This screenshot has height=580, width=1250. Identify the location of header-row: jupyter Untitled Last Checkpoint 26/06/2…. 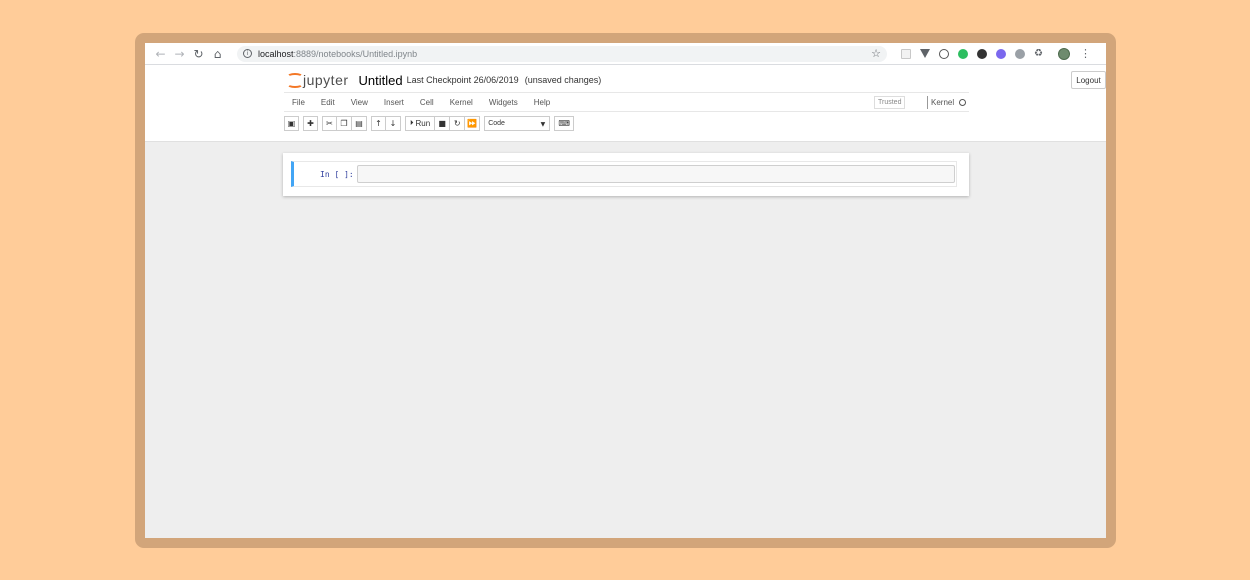
(696, 80).